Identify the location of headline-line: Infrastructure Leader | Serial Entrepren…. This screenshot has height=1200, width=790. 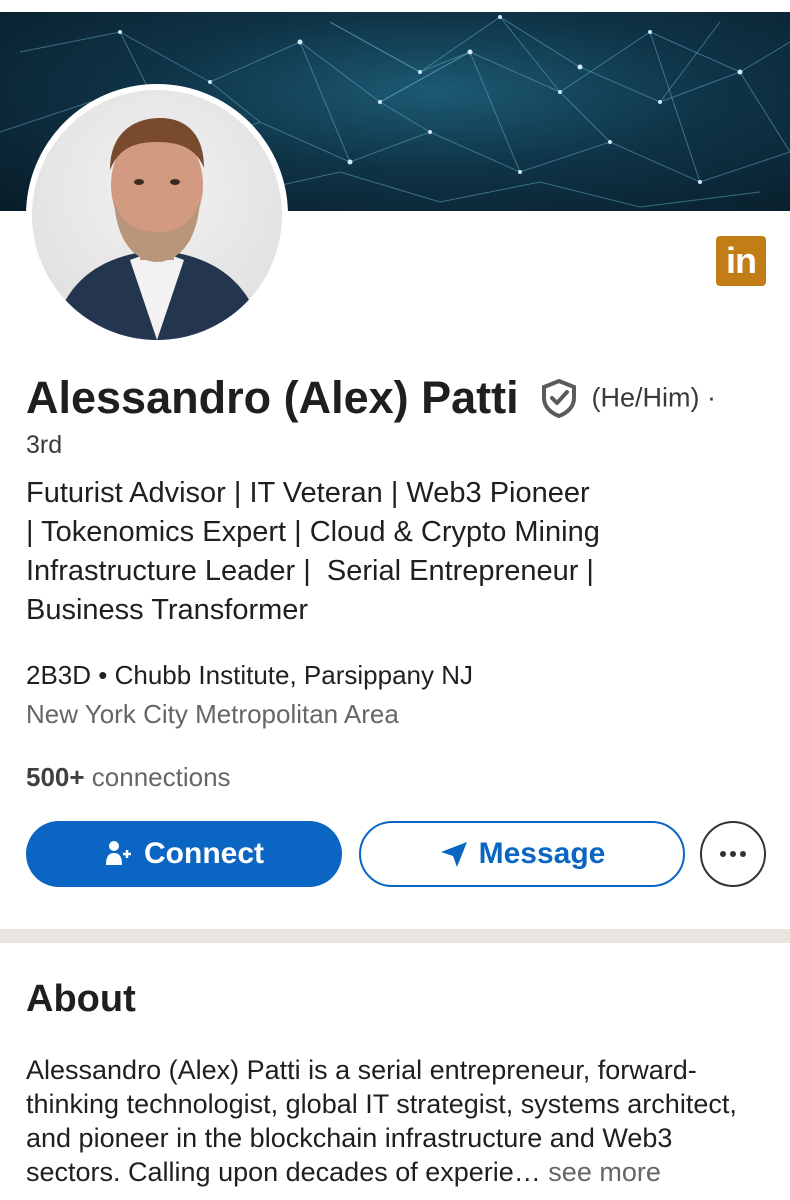
(310, 571).